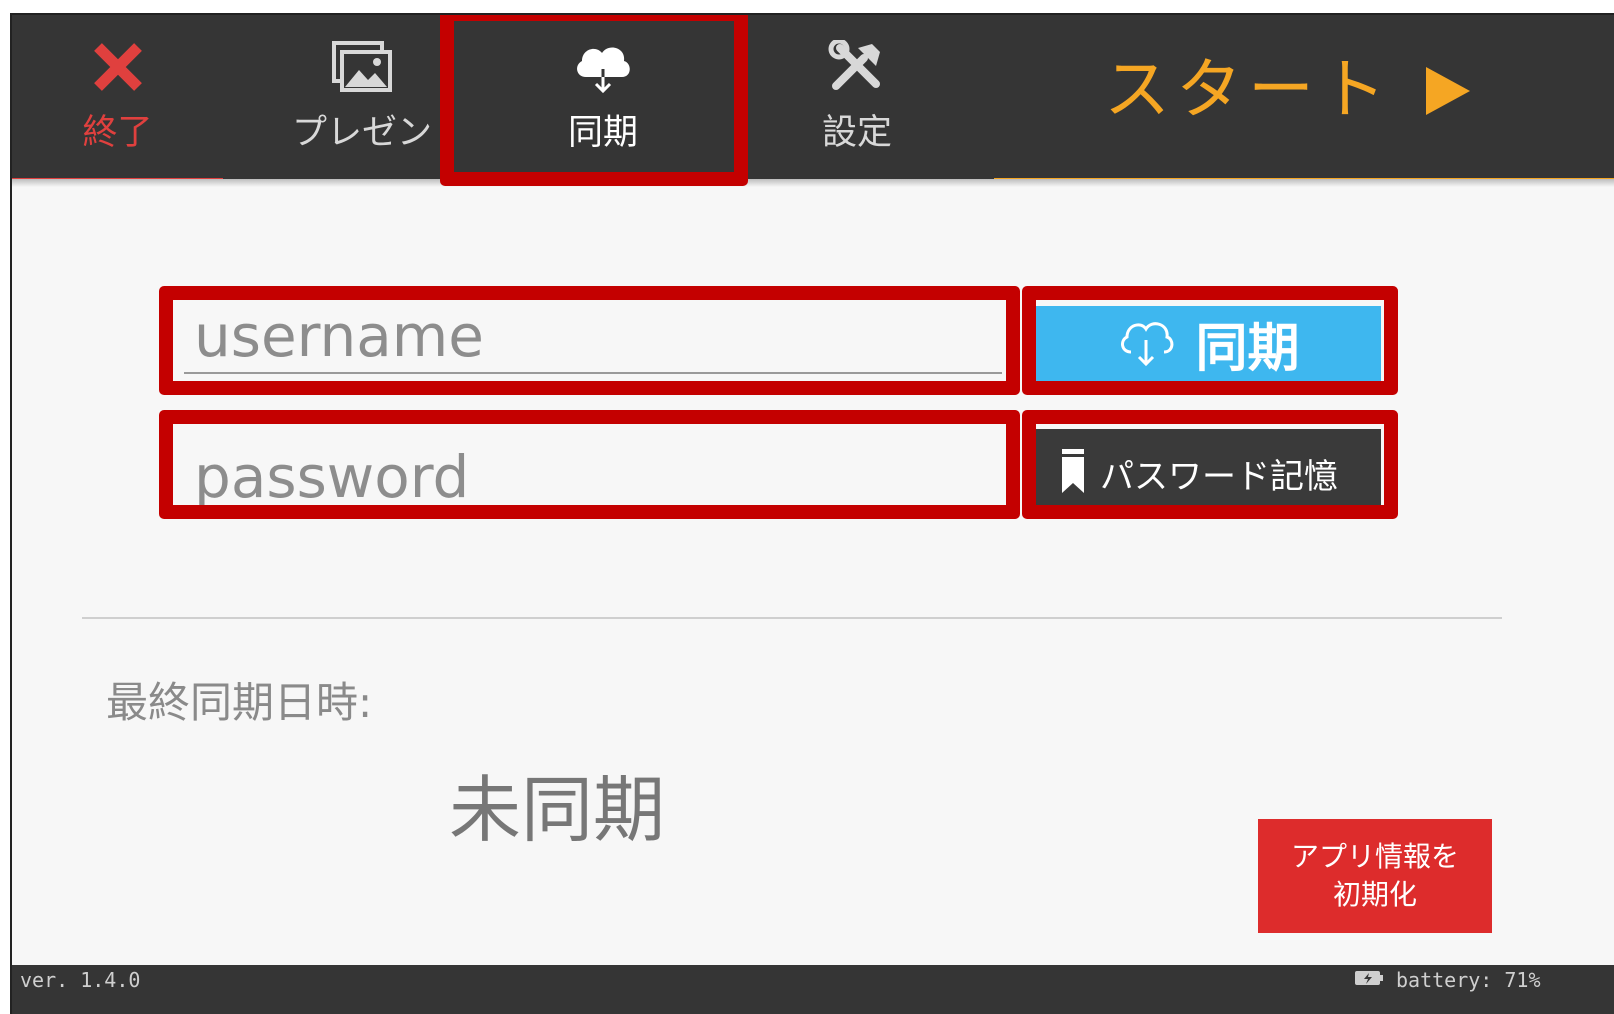 This screenshot has height=1014, width=1614. I want to click on last-sync-value: 未同期, so click(557, 810).